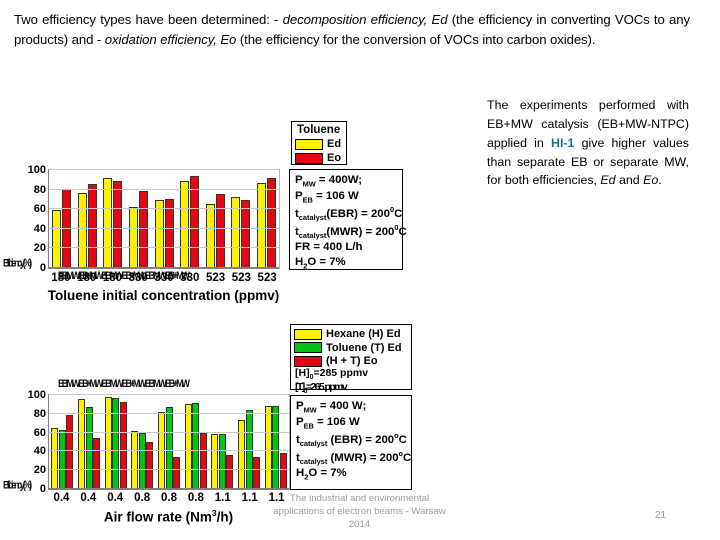 This screenshot has width=720, height=540. I want to click on chart1-legend-label-ed: Ed, so click(334, 144).